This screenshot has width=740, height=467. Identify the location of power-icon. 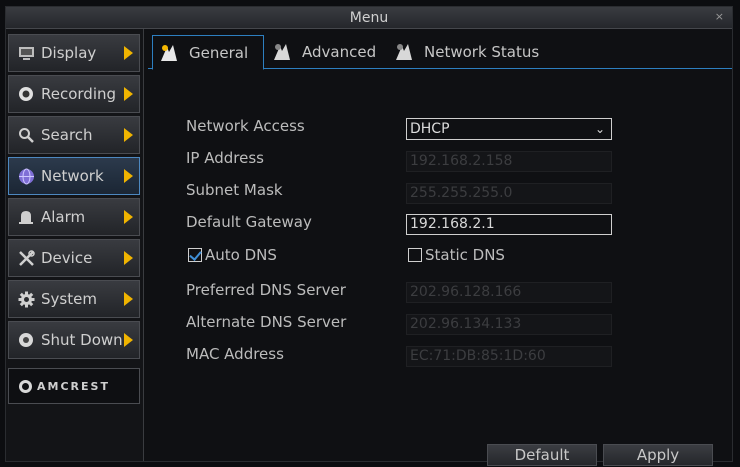
(26, 340).